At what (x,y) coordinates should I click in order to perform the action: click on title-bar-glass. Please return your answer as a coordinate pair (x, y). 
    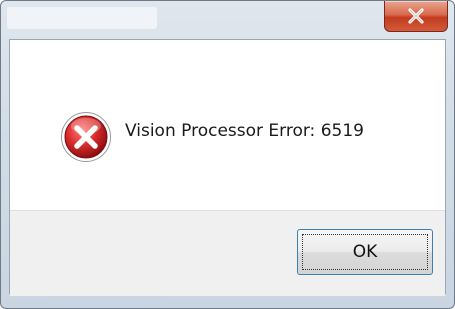
    Looking at the image, I should click on (82, 18).